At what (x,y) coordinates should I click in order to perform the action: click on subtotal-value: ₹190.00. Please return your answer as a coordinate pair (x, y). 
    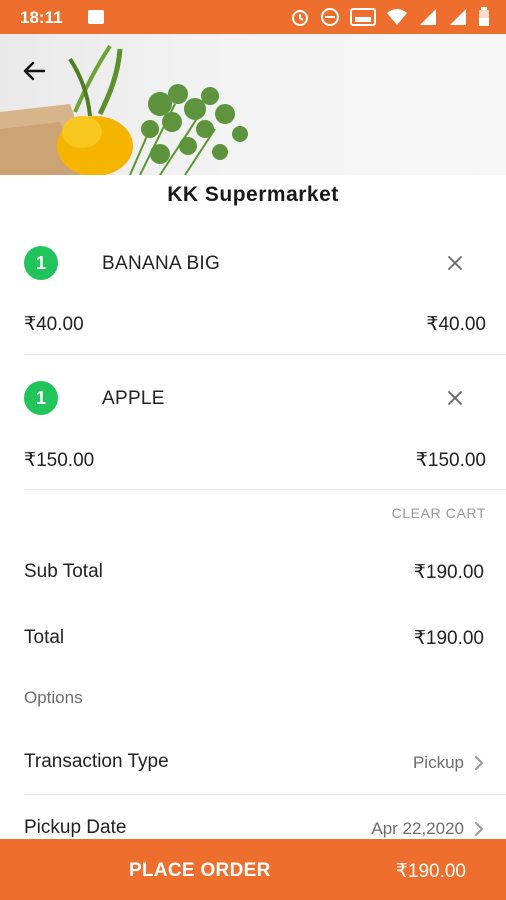
    Looking at the image, I should click on (448, 572).